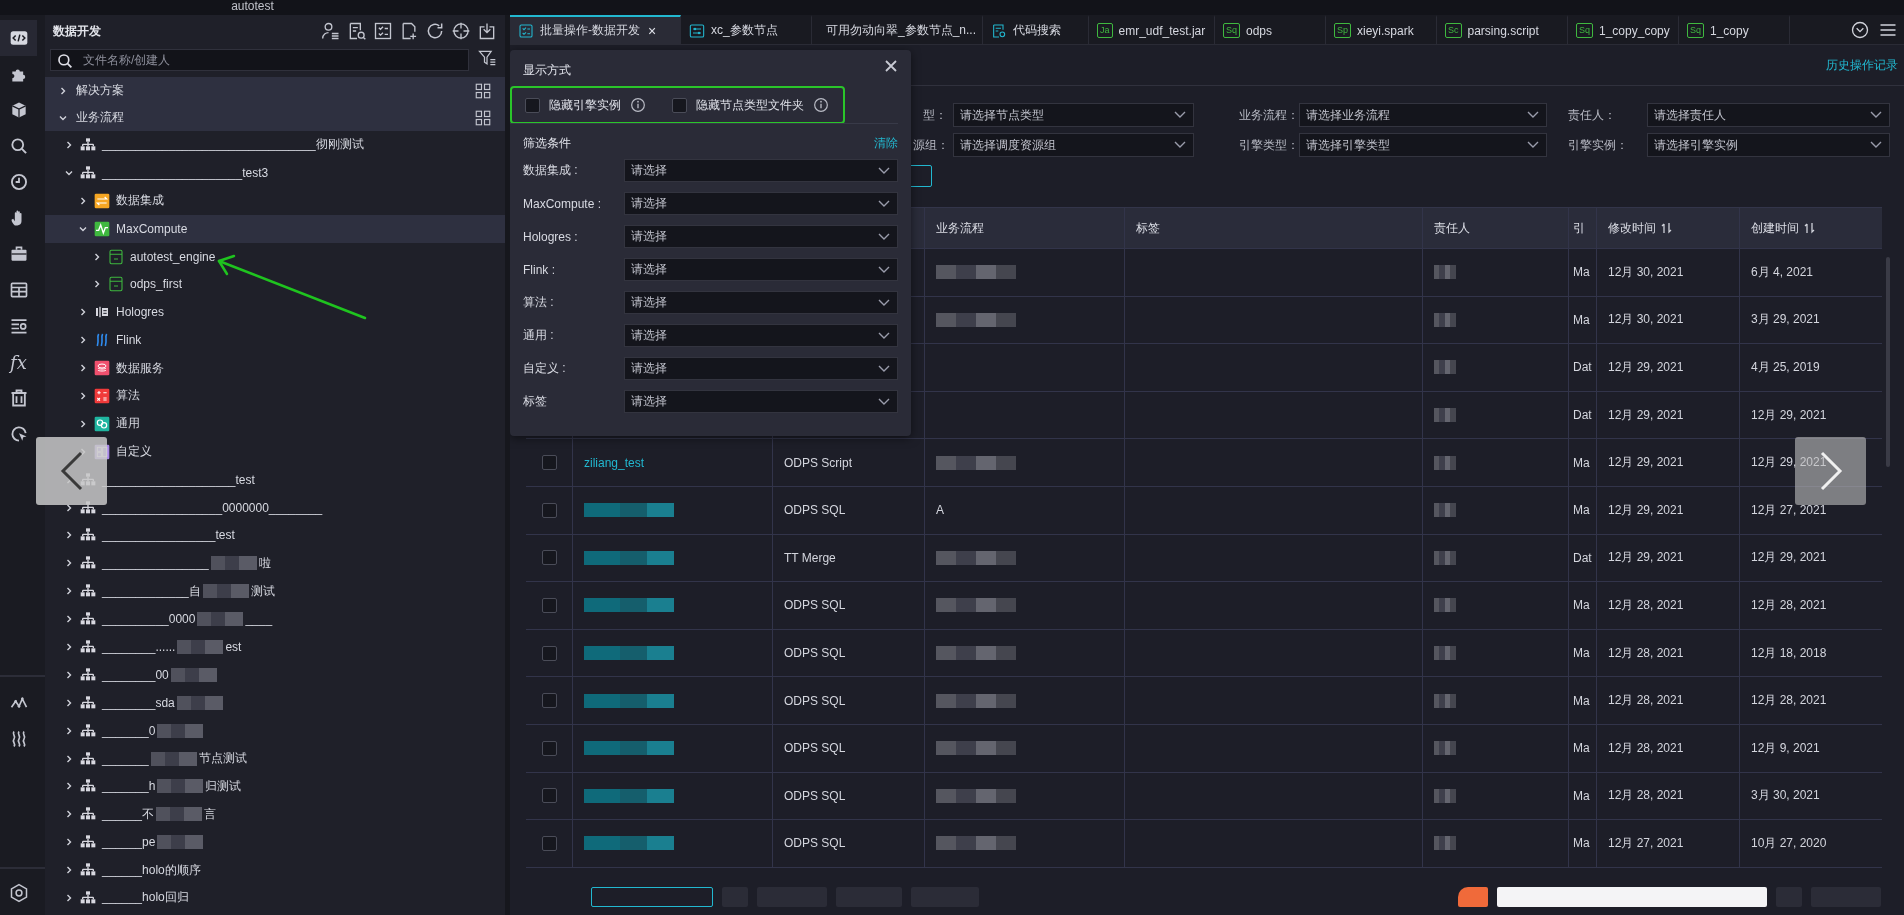 This screenshot has width=1904, height=915. Describe the element at coordinates (815, 605) in the screenshot. I see `table-cell: ODPS SQL` at that location.